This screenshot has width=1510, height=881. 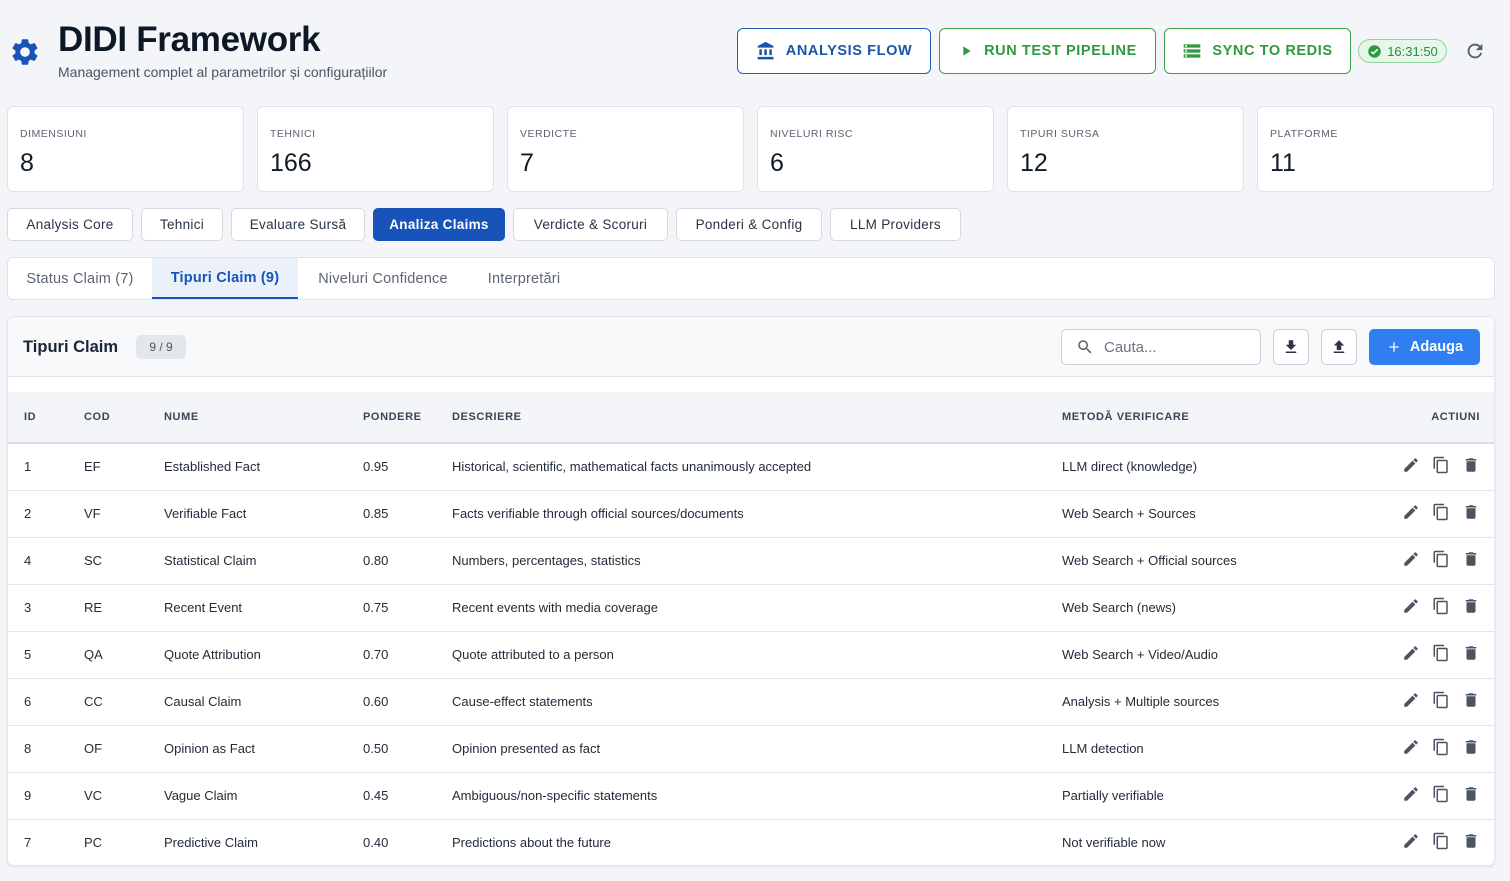 What do you see at coordinates (439, 224) in the screenshot?
I see `tab-analiza-claims: Analiza Claims` at bounding box center [439, 224].